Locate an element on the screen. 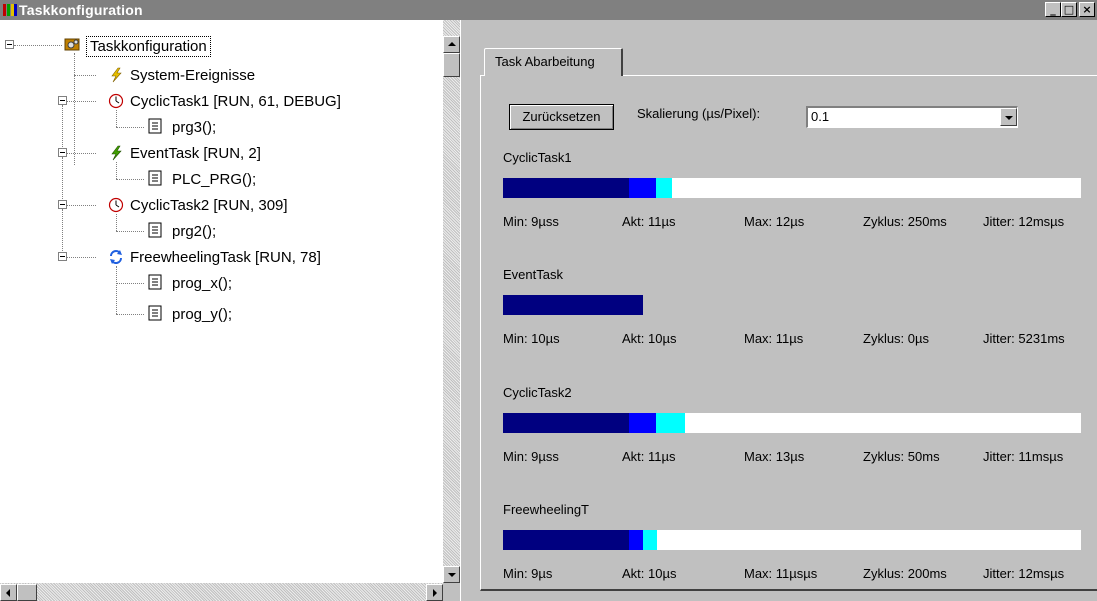 The width and height of the screenshot is (1097, 601). tree-item-label: PLC_PRG(); is located at coordinates (214, 179).